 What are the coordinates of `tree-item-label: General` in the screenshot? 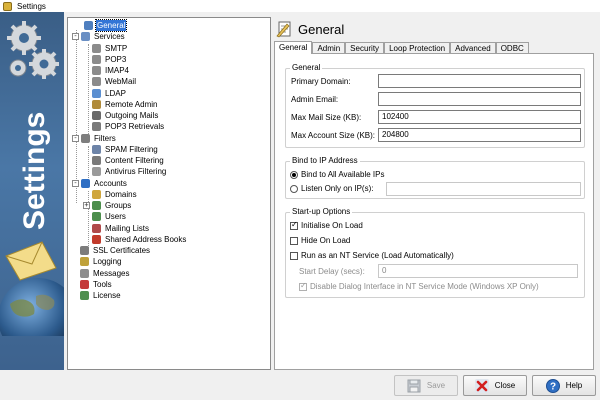 It's located at (111, 25).